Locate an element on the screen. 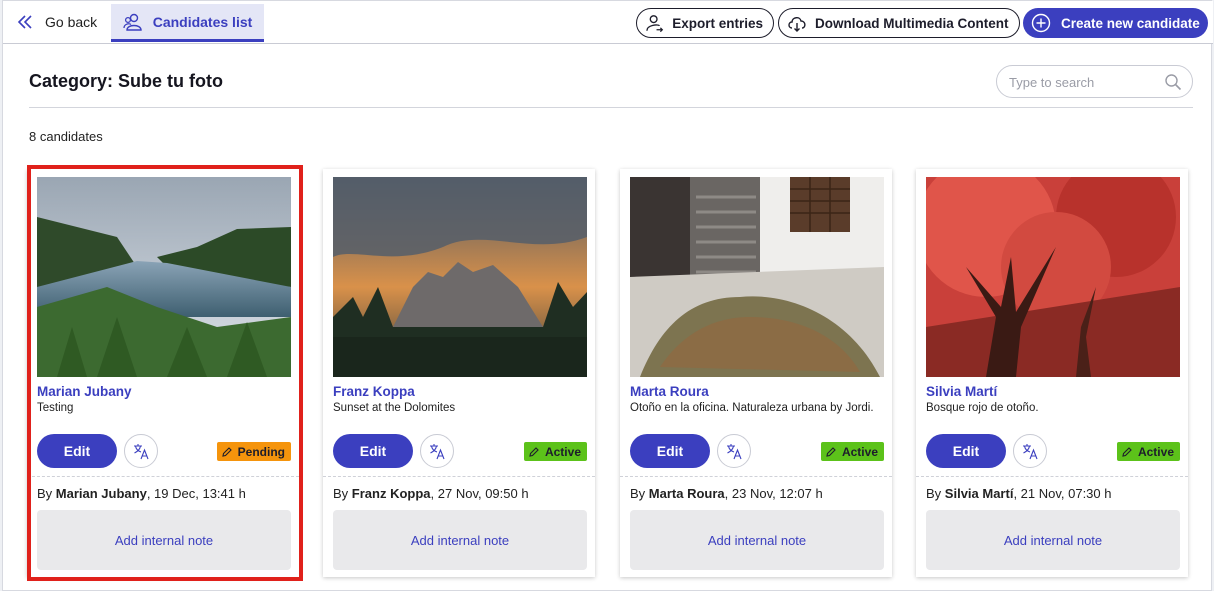 This screenshot has width=1214, height=591. candidate-byline: By Marta Roura, 23 Nov, 12:07 h is located at coordinates (726, 493).